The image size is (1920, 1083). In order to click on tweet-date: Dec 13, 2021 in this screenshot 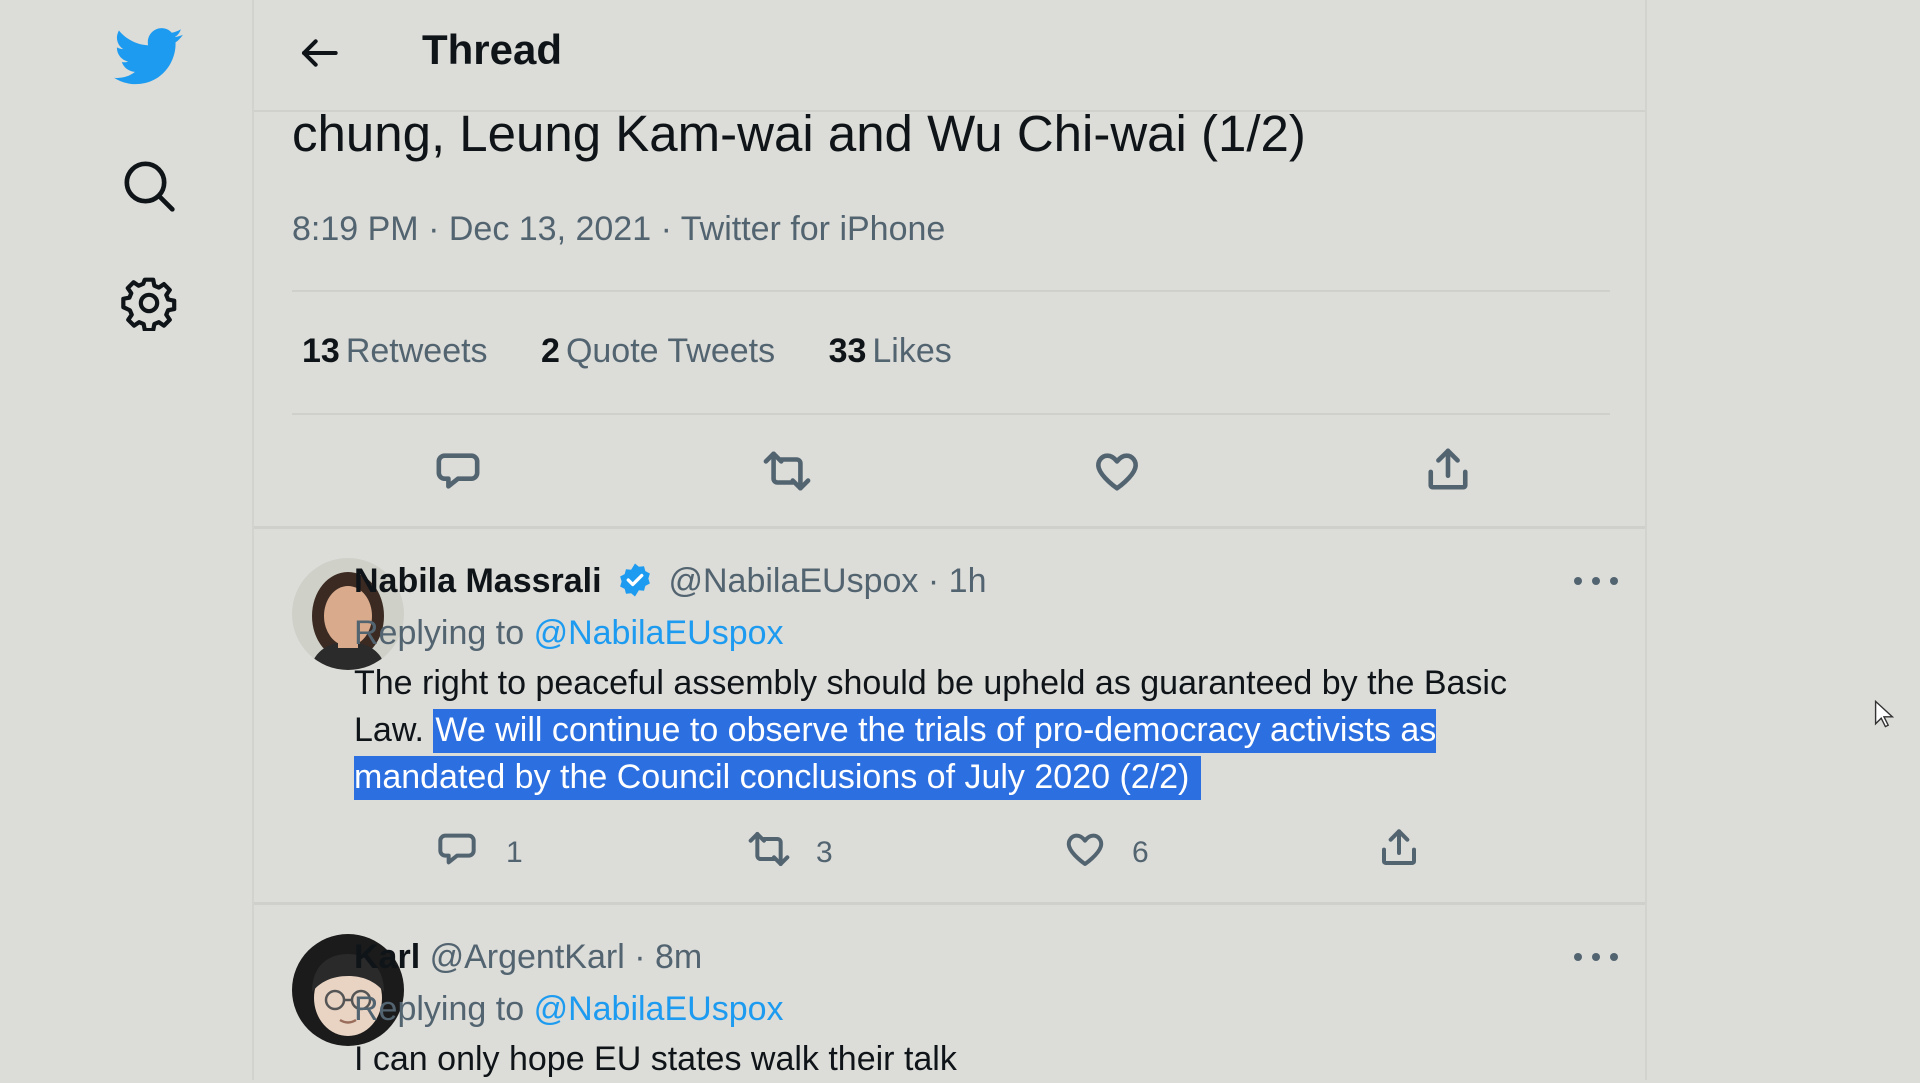, I will do `click(550, 229)`.